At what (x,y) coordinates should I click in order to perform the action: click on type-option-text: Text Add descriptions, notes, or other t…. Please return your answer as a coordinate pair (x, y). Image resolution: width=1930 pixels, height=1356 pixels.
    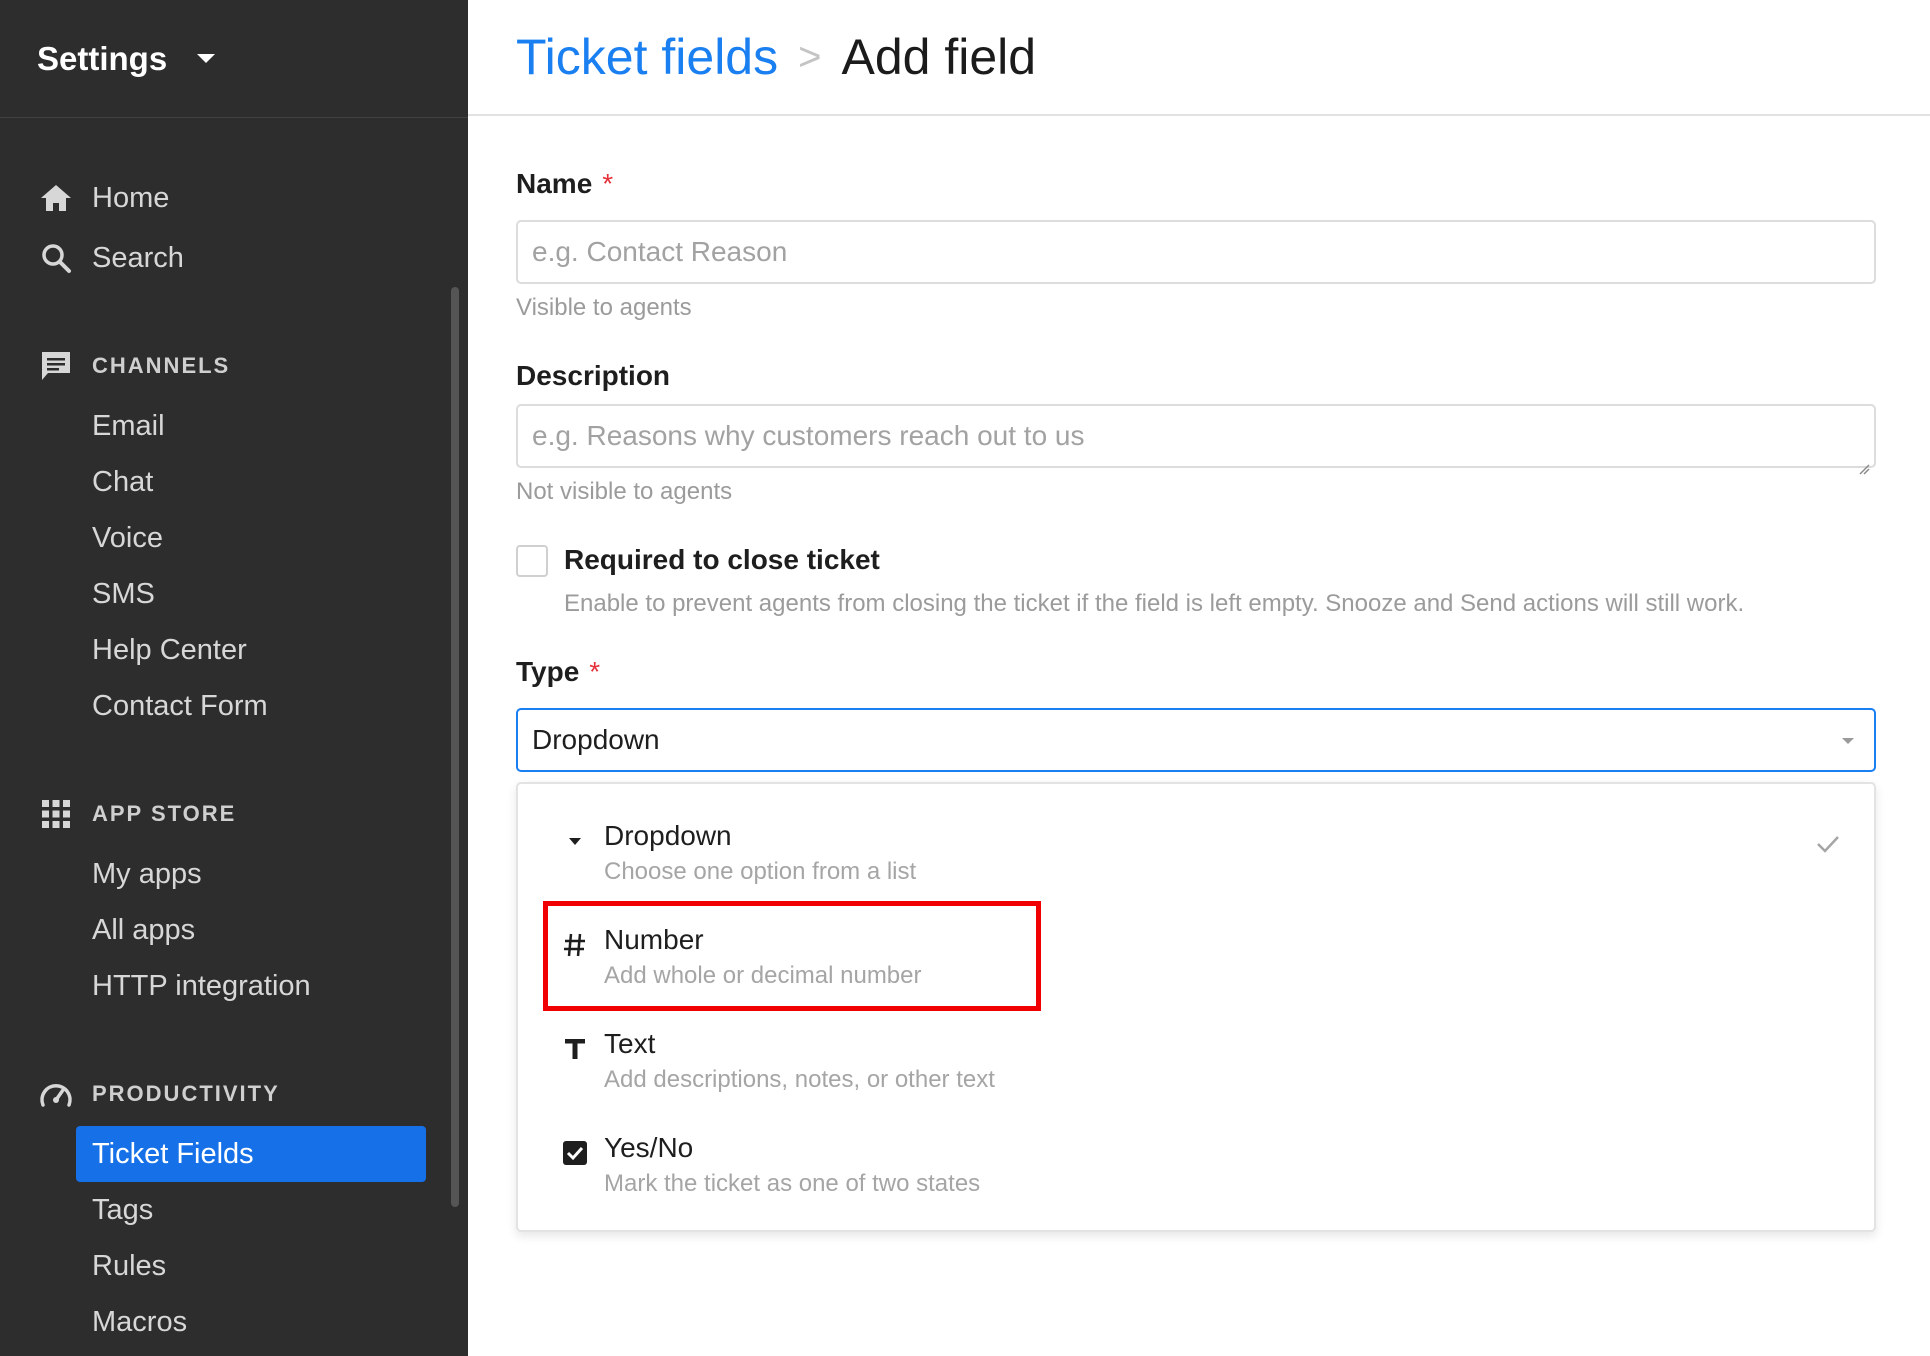
    Looking at the image, I should click on (1196, 1072).